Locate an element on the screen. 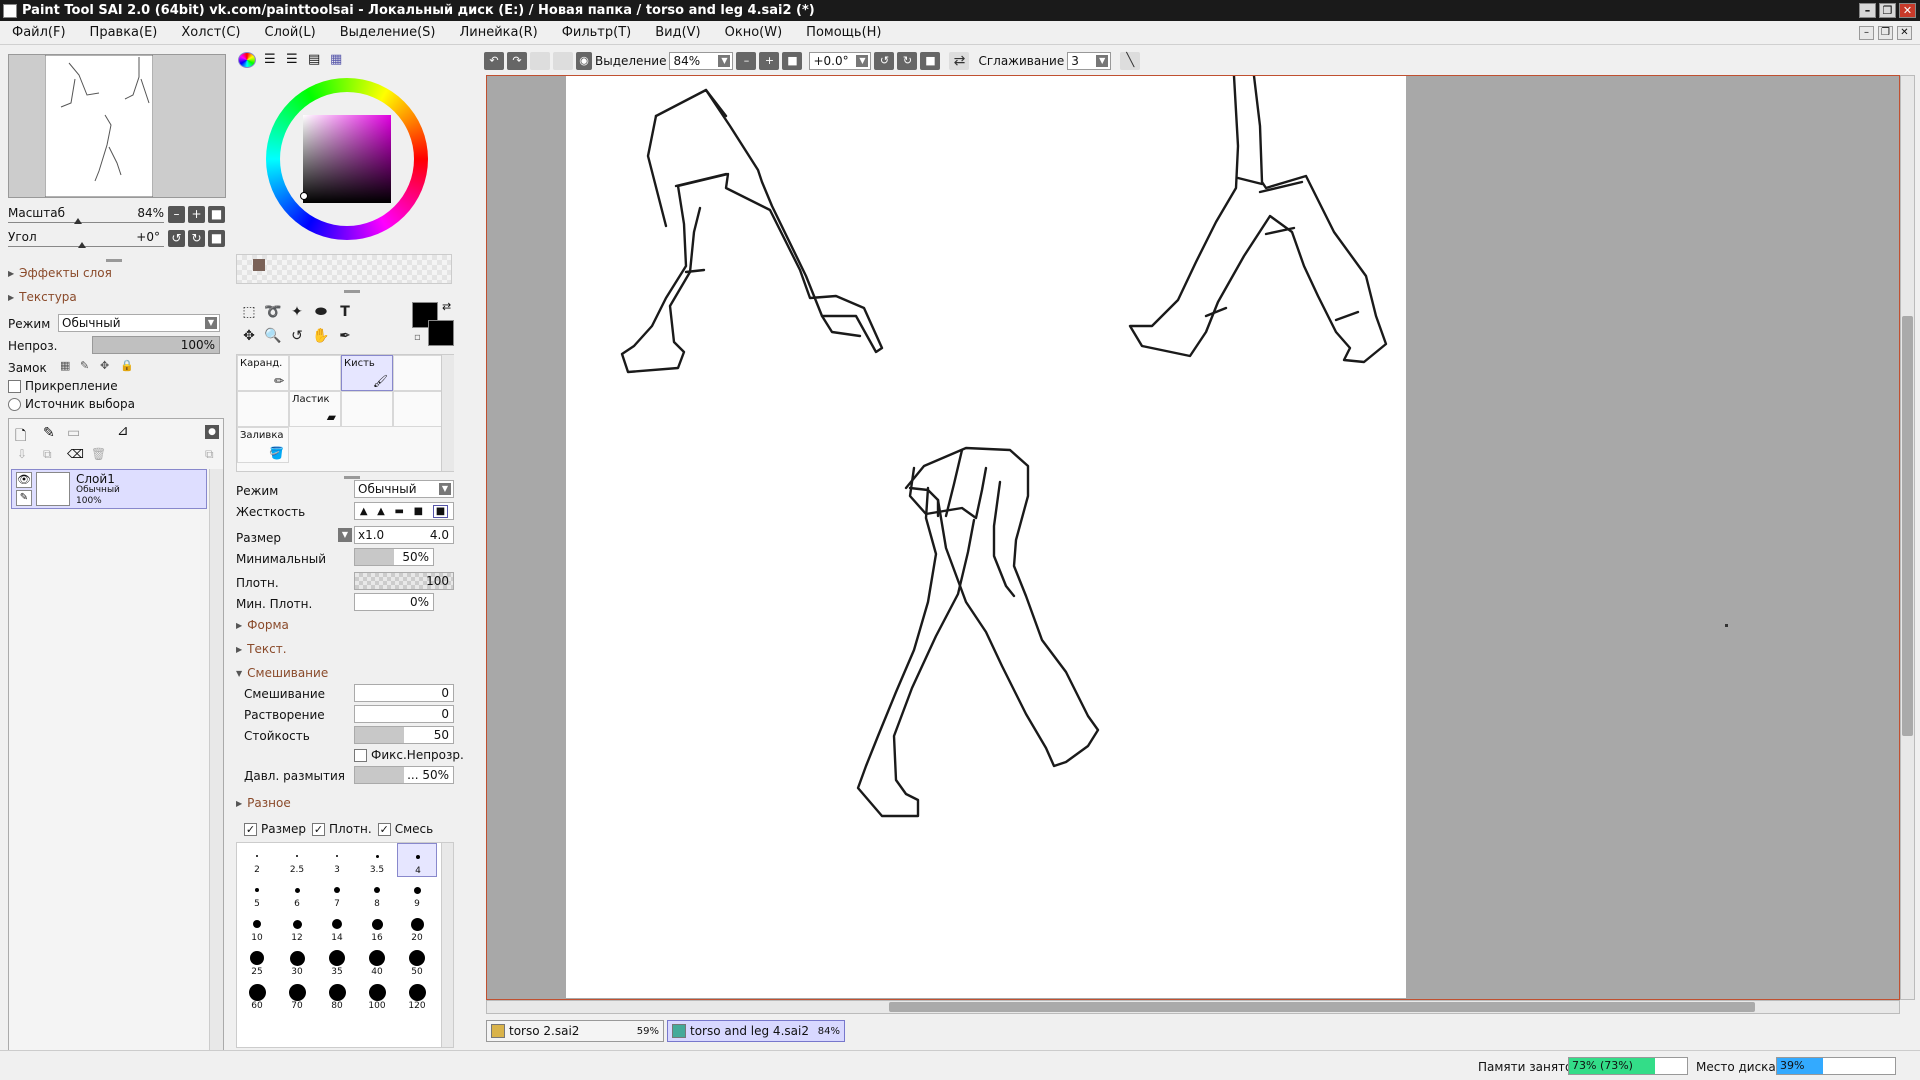  selection-source-radio-button is located at coordinates (14, 404).